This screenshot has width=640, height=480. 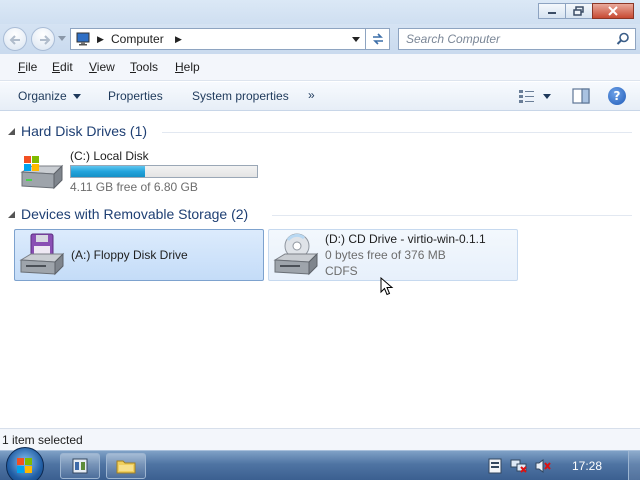 I want to click on mouse-cursor-icon, so click(x=387, y=286).